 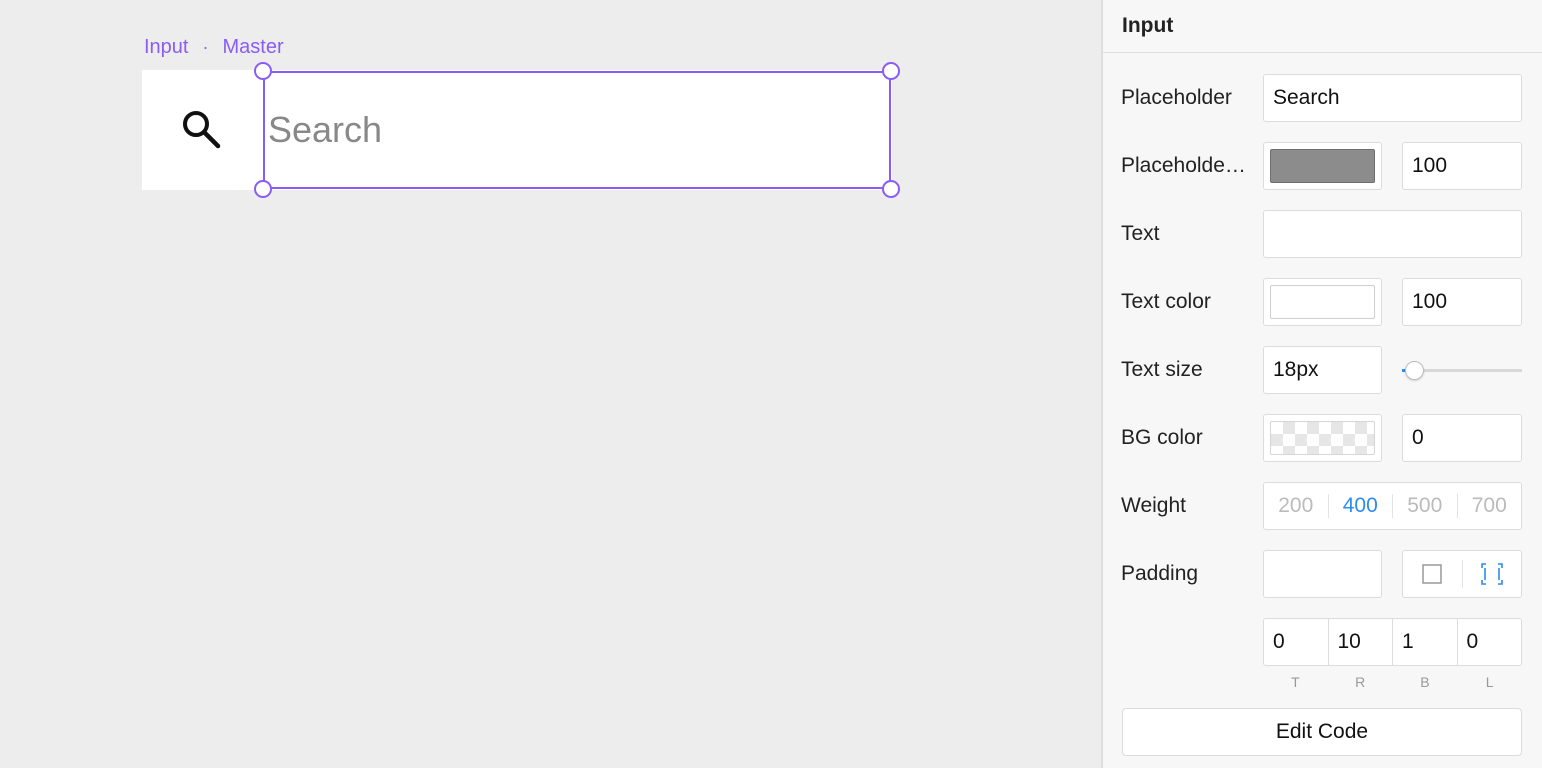 What do you see at coordinates (1425, 682) in the screenshot?
I see `padding-bottom-label: B` at bounding box center [1425, 682].